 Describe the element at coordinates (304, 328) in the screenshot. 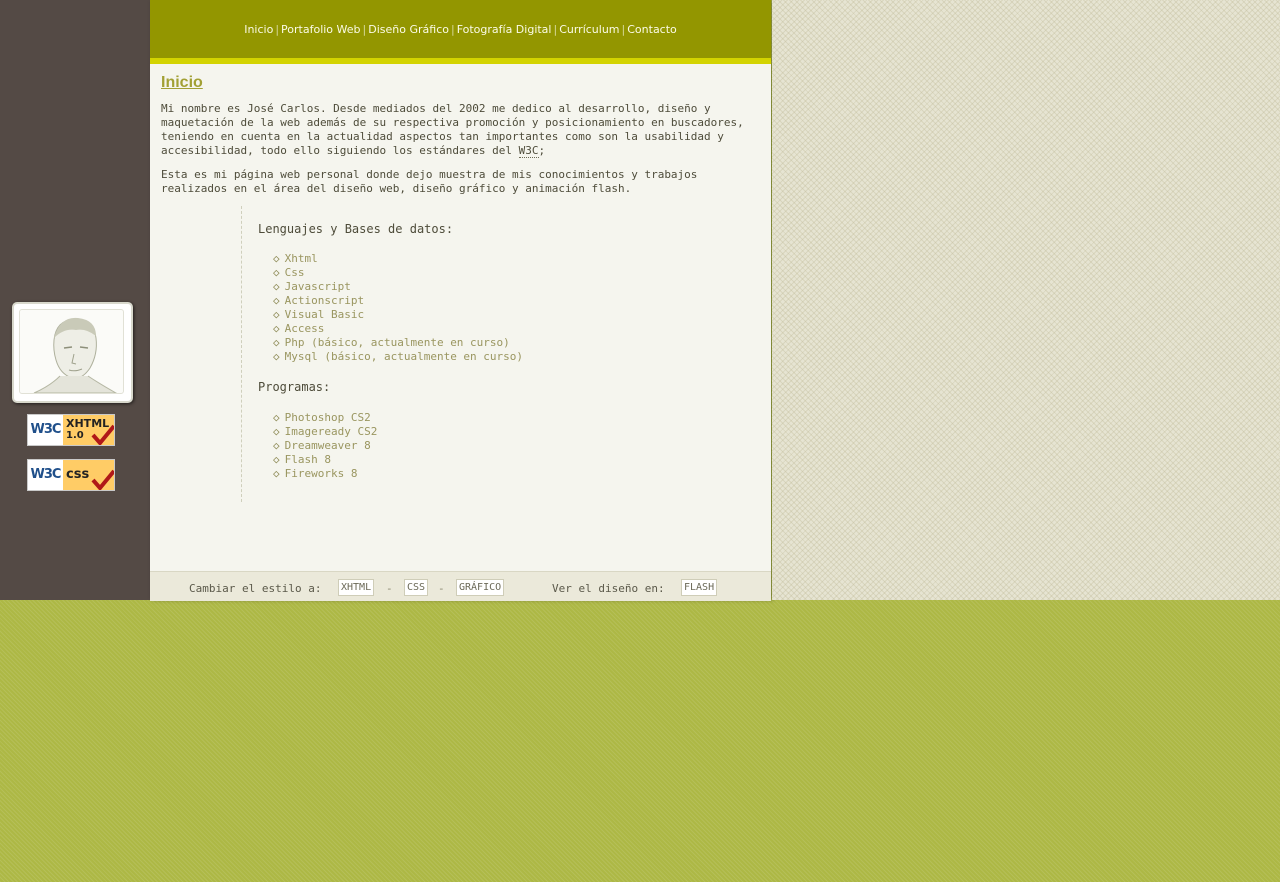

I see `skill-label: Access` at that location.